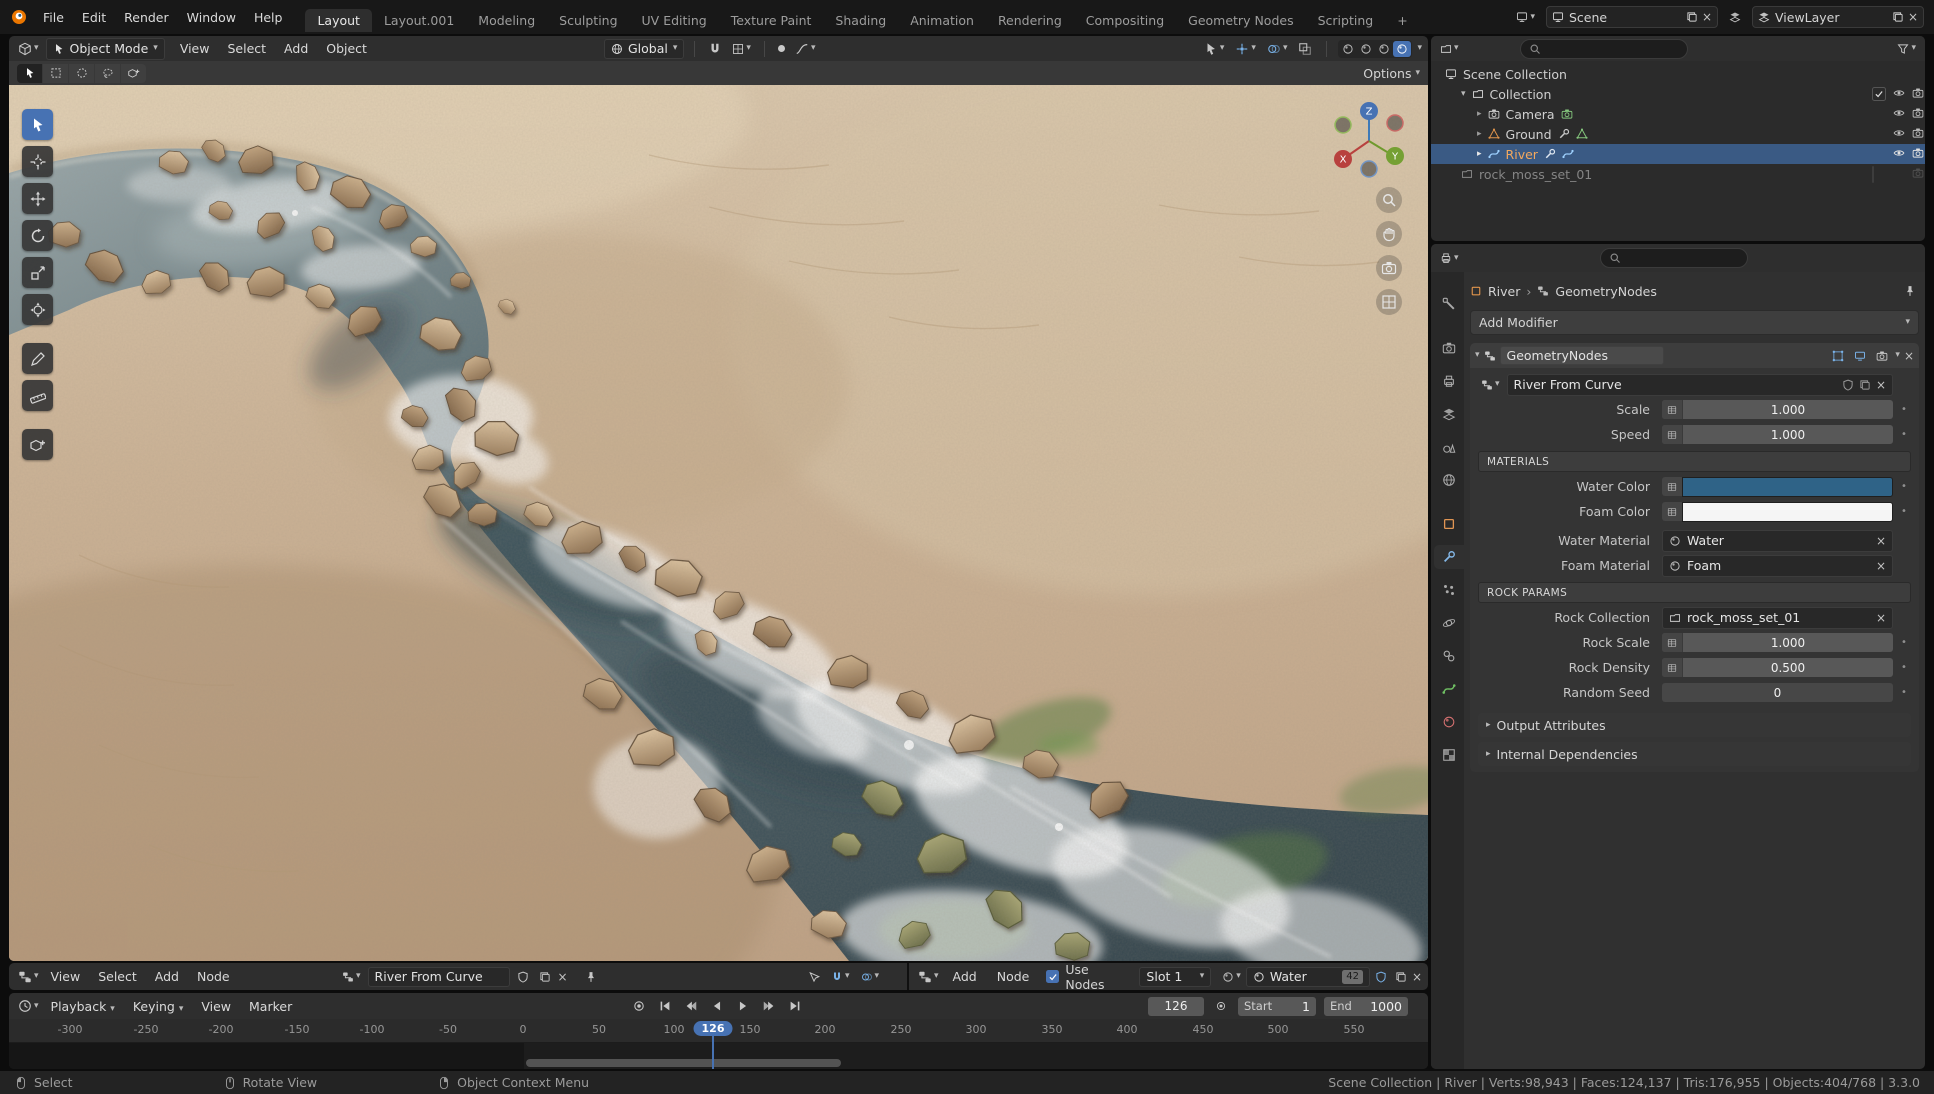 Image resolution: width=1934 pixels, height=1094 pixels. I want to click on node-group-field: River From Curve ×, so click(1699, 384).